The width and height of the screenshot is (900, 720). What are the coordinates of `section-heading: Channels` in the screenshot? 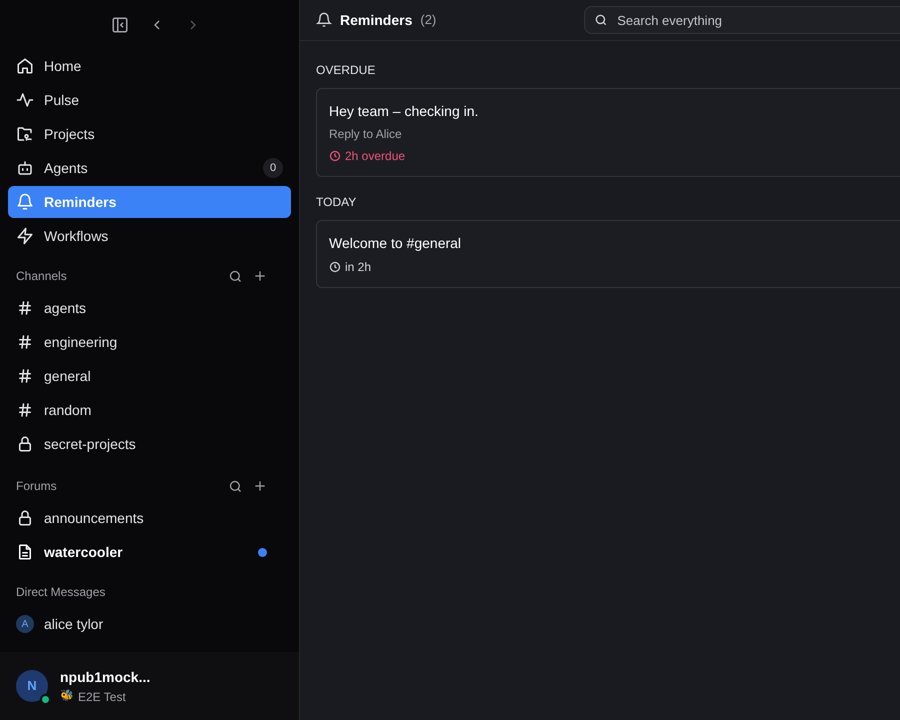 It's located at (42, 276).